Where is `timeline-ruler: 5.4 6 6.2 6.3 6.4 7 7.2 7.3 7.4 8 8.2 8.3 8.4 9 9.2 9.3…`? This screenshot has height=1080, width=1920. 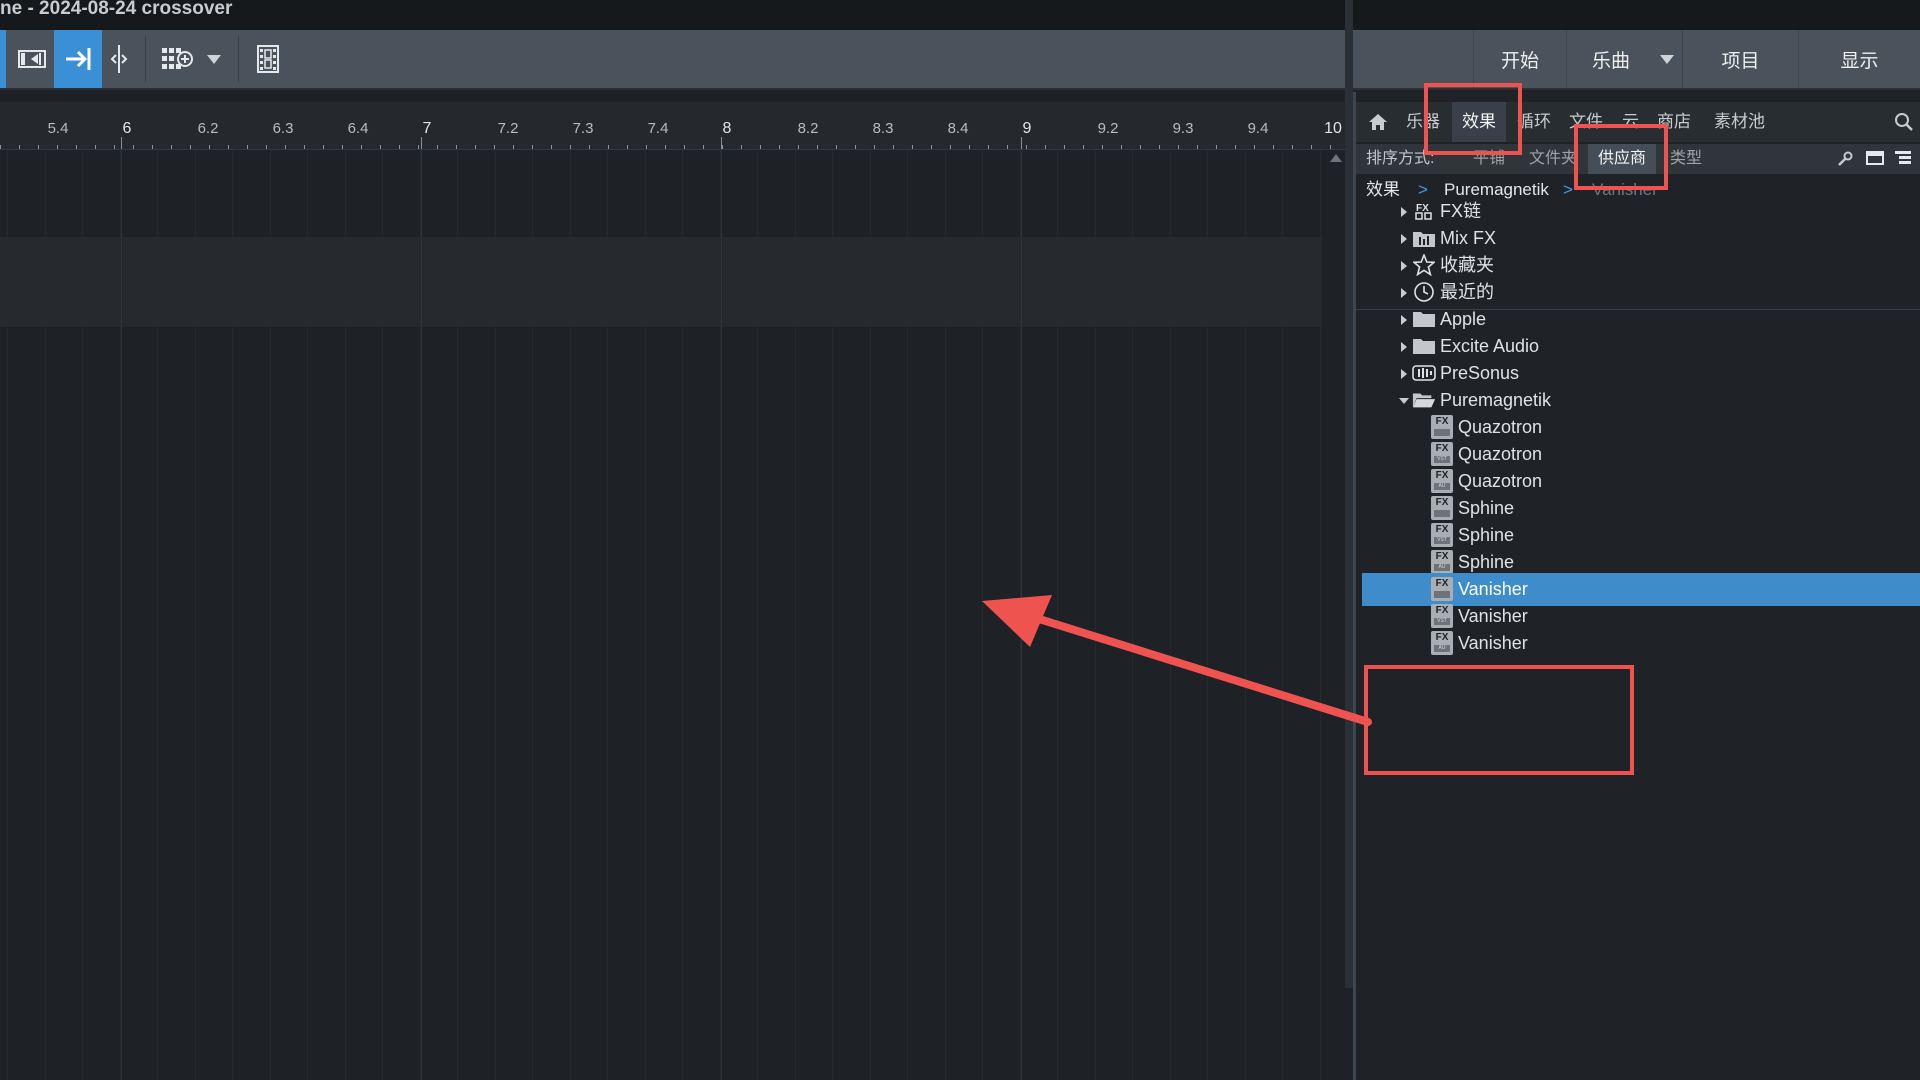
timeline-ruler: 5.4 6 6.2 6.3 6.4 7 7.2 7.3 7.4 8 8.2 8.3 8.4 9 9.2 9.3… is located at coordinates (672, 126).